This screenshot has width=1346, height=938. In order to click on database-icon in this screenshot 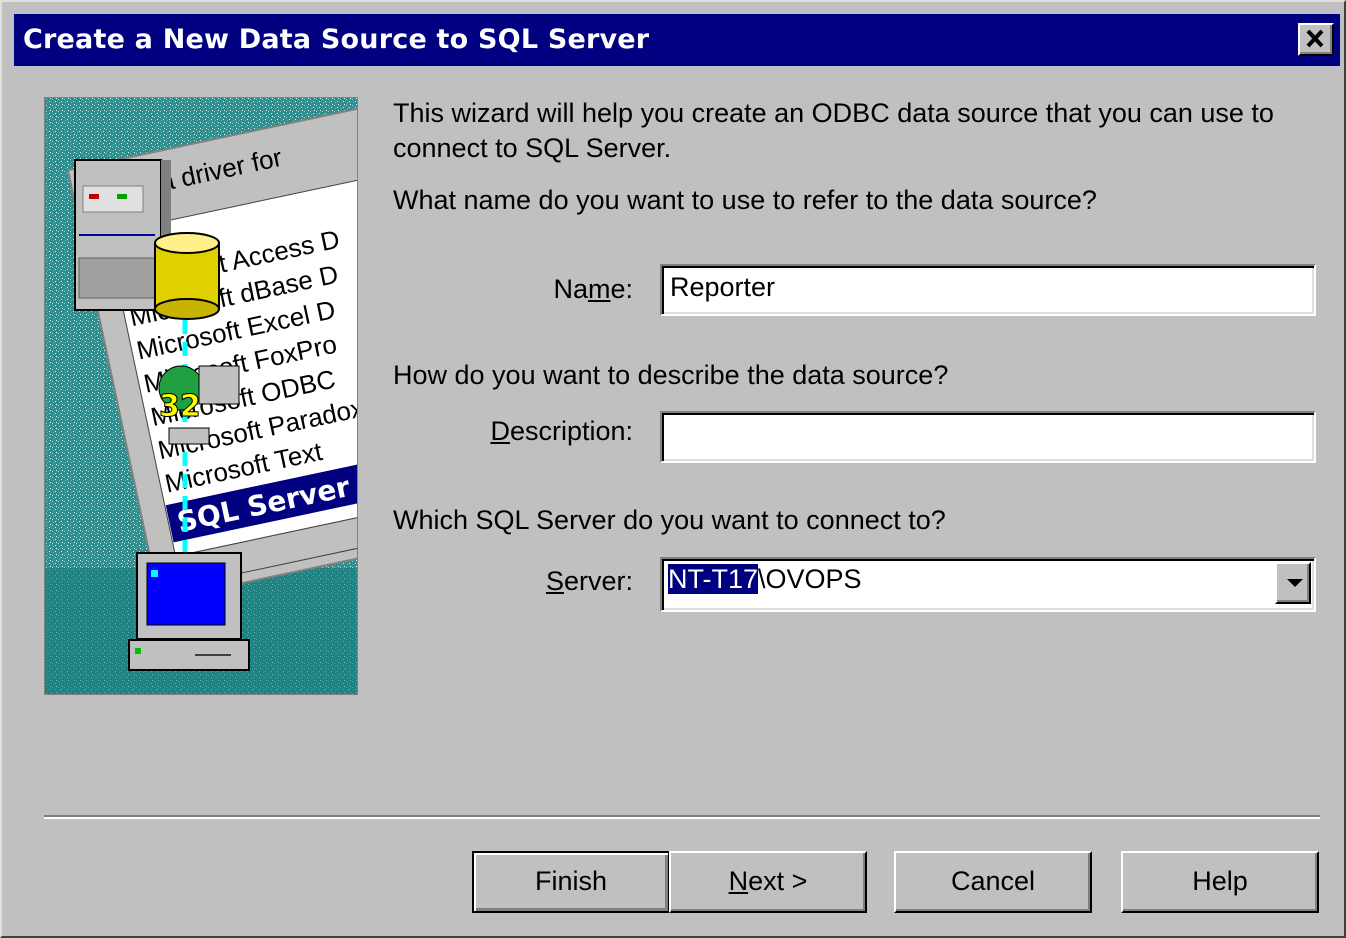, I will do `click(187, 276)`.